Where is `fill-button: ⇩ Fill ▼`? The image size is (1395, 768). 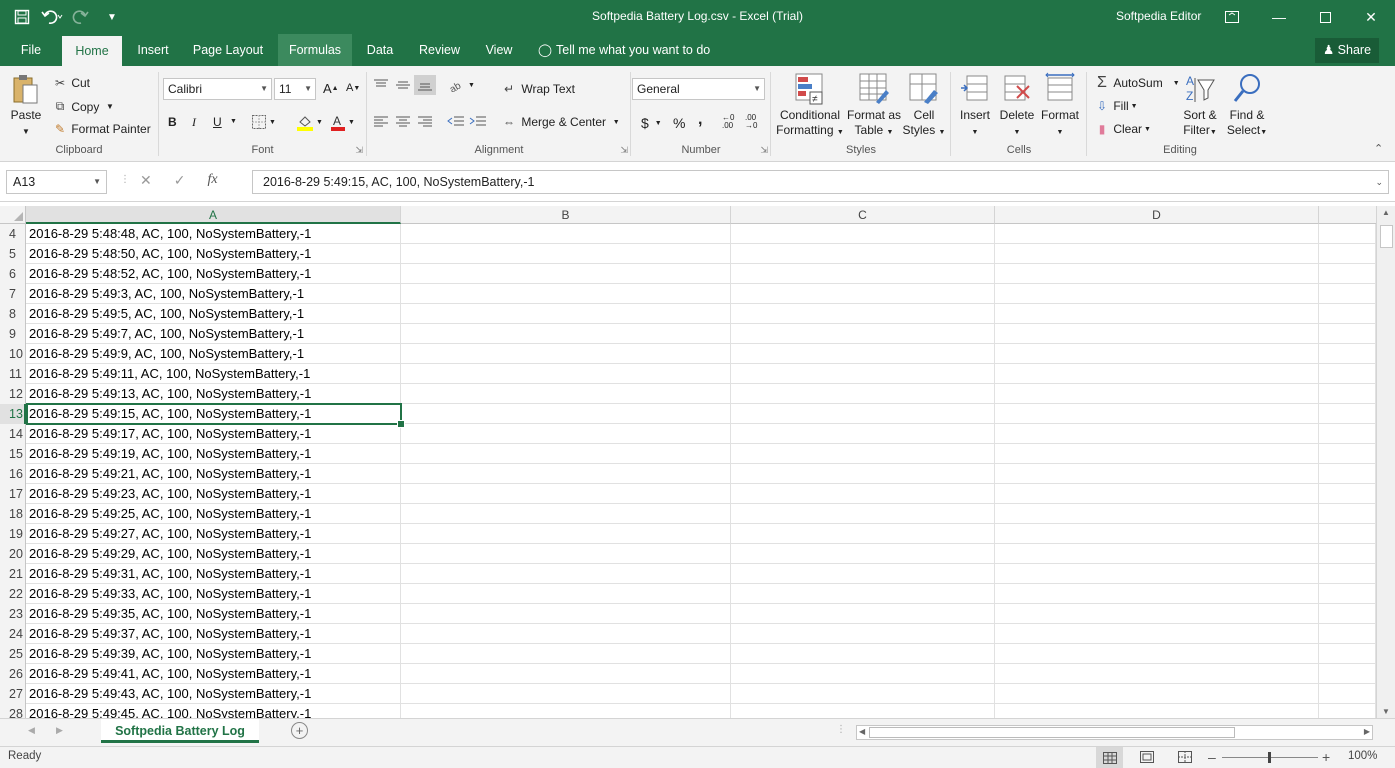 fill-button: ⇩ Fill ▼ is located at coordinates (1116, 106).